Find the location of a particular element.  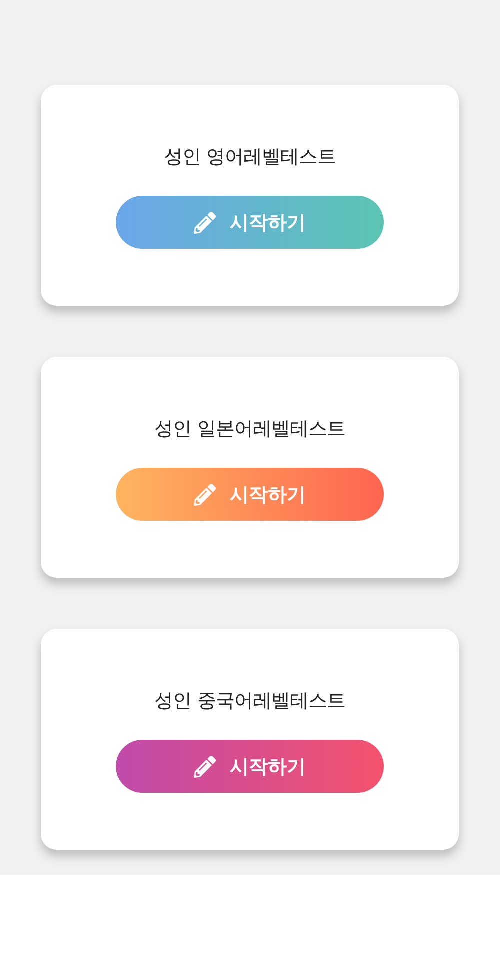

card-title: 성인 일본어레벨테스트 is located at coordinates (250, 429).